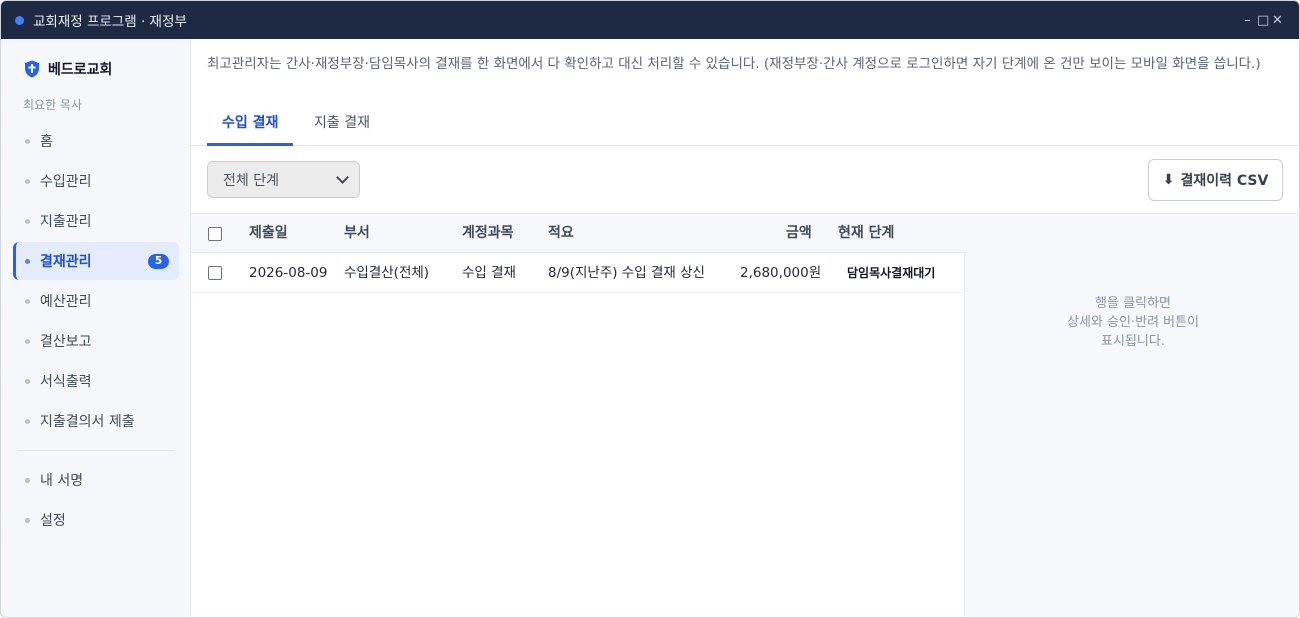  Describe the element at coordinates (387, 273) in the screenshot. I see `cell-dept: 수입결산(전체)` at that location.